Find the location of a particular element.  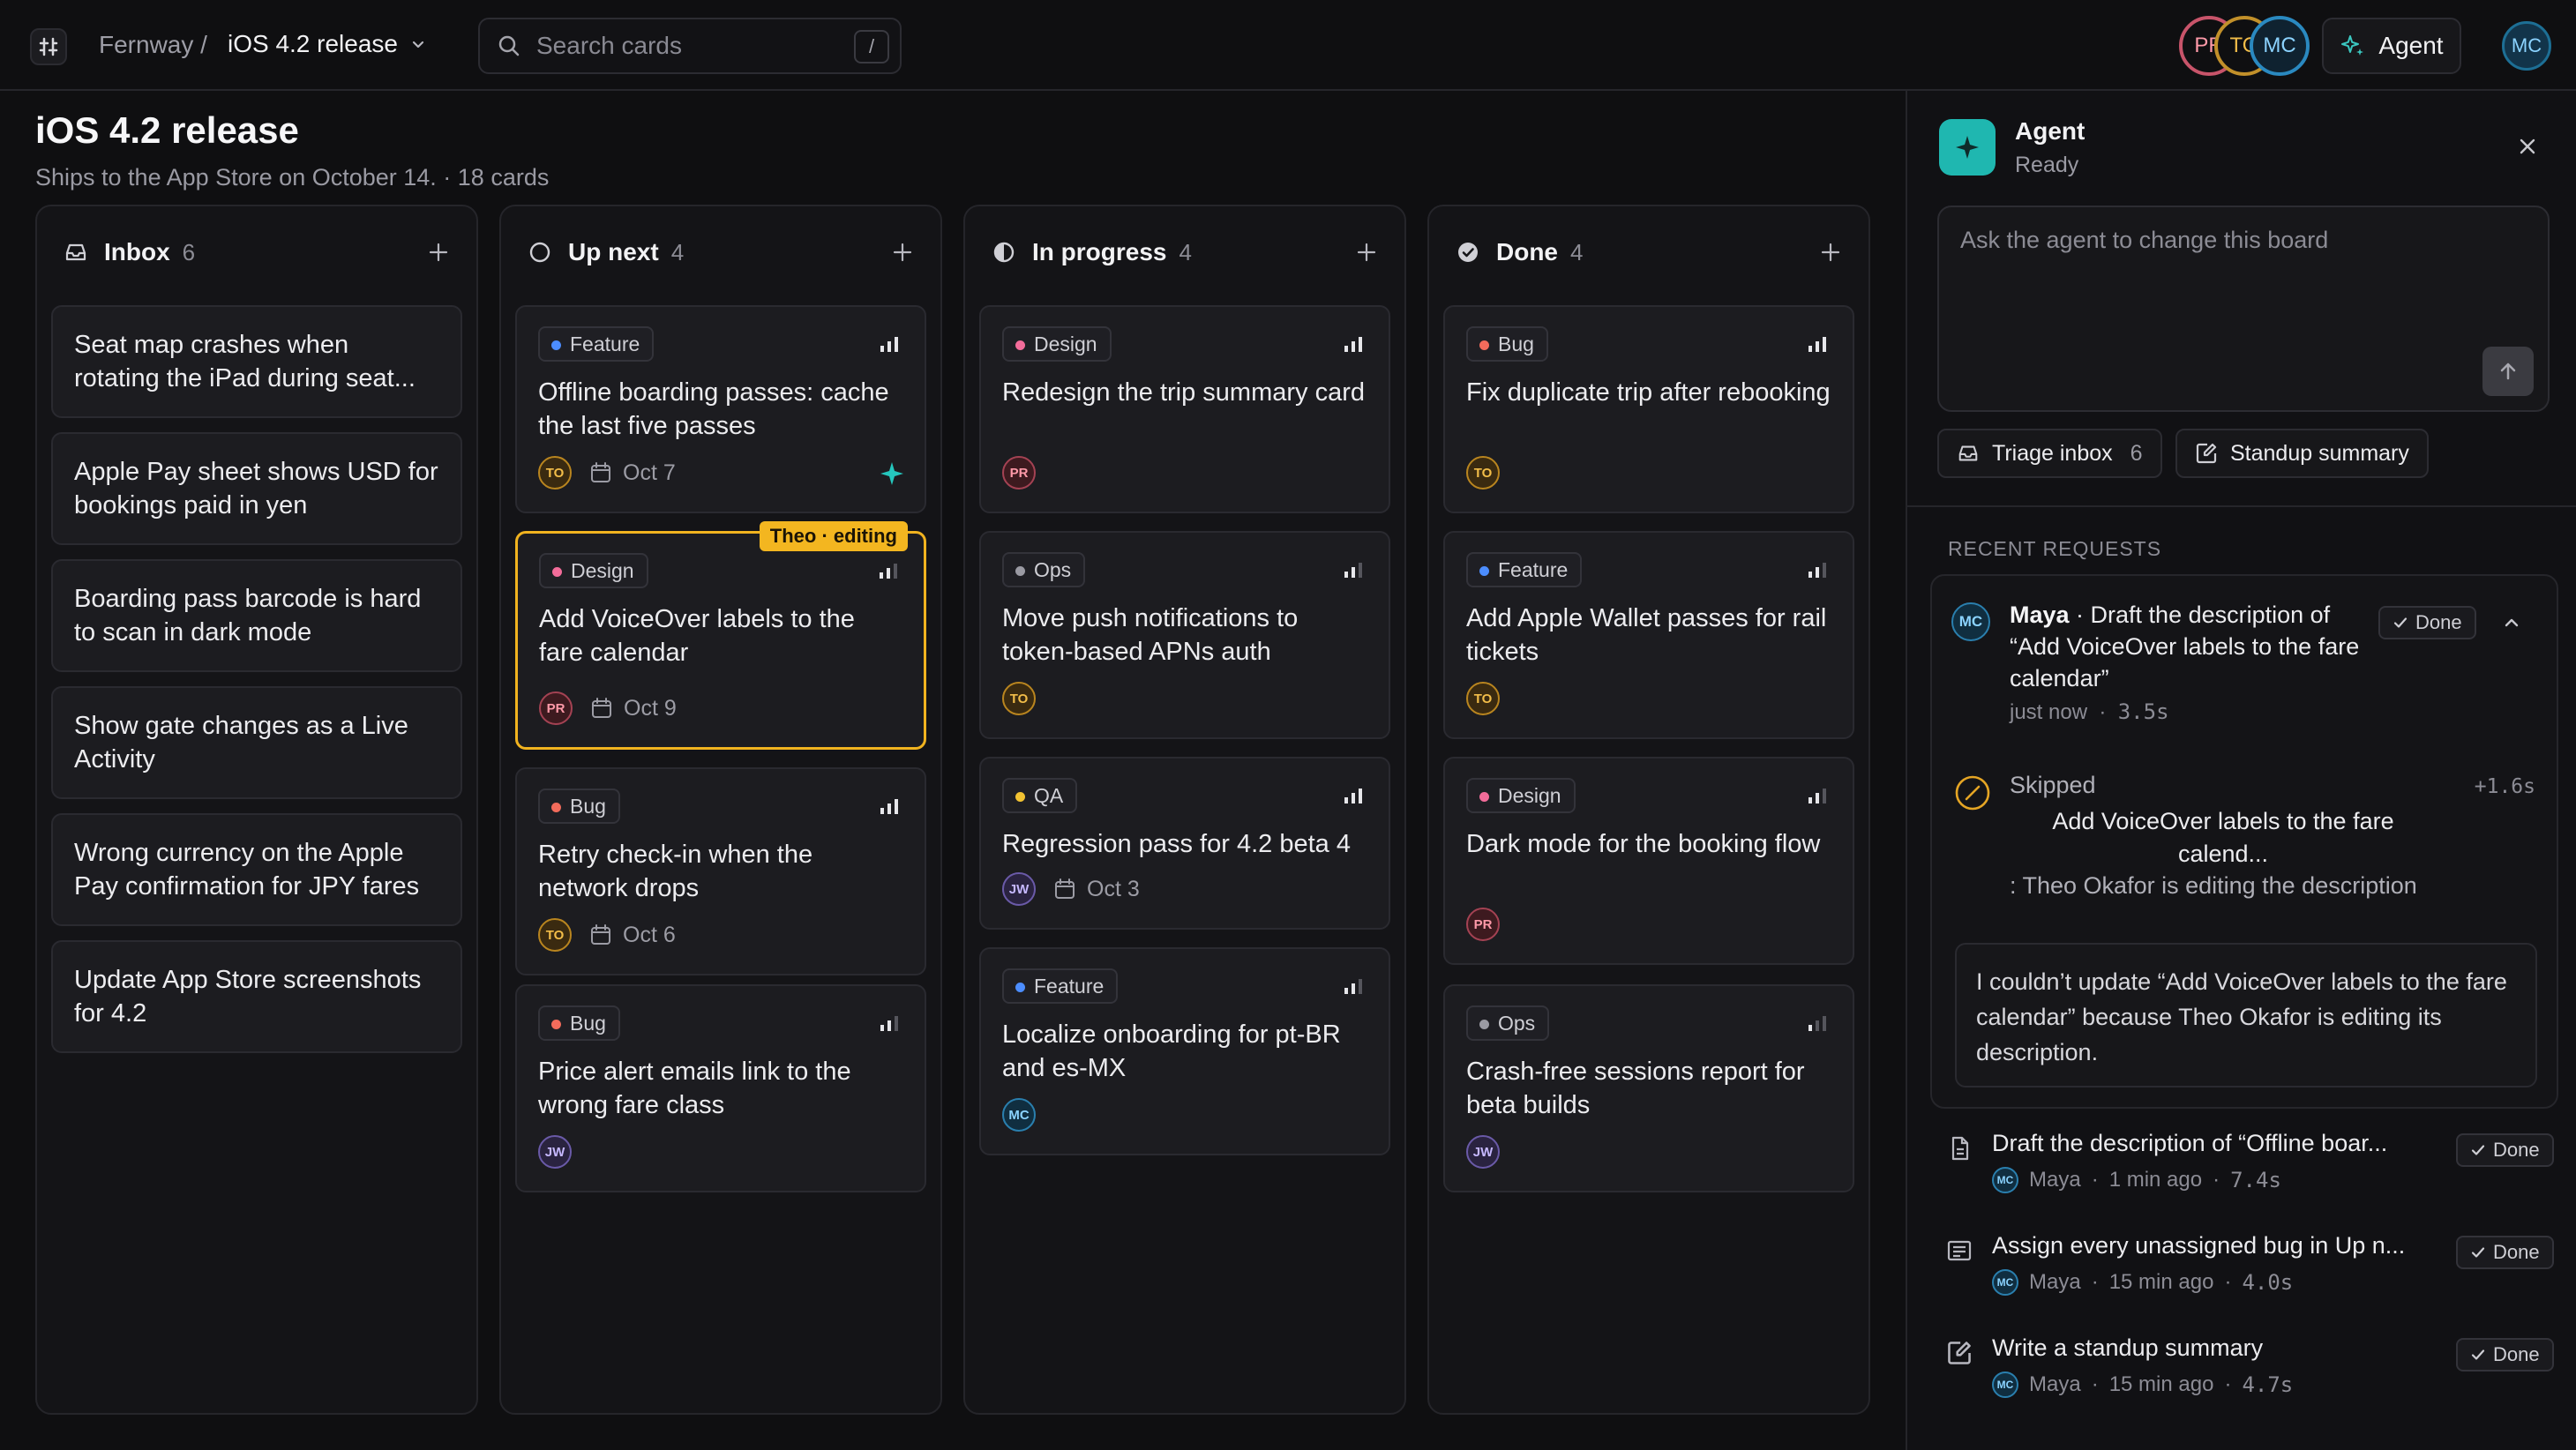

close-icon is located at coordinates (2527, 146).